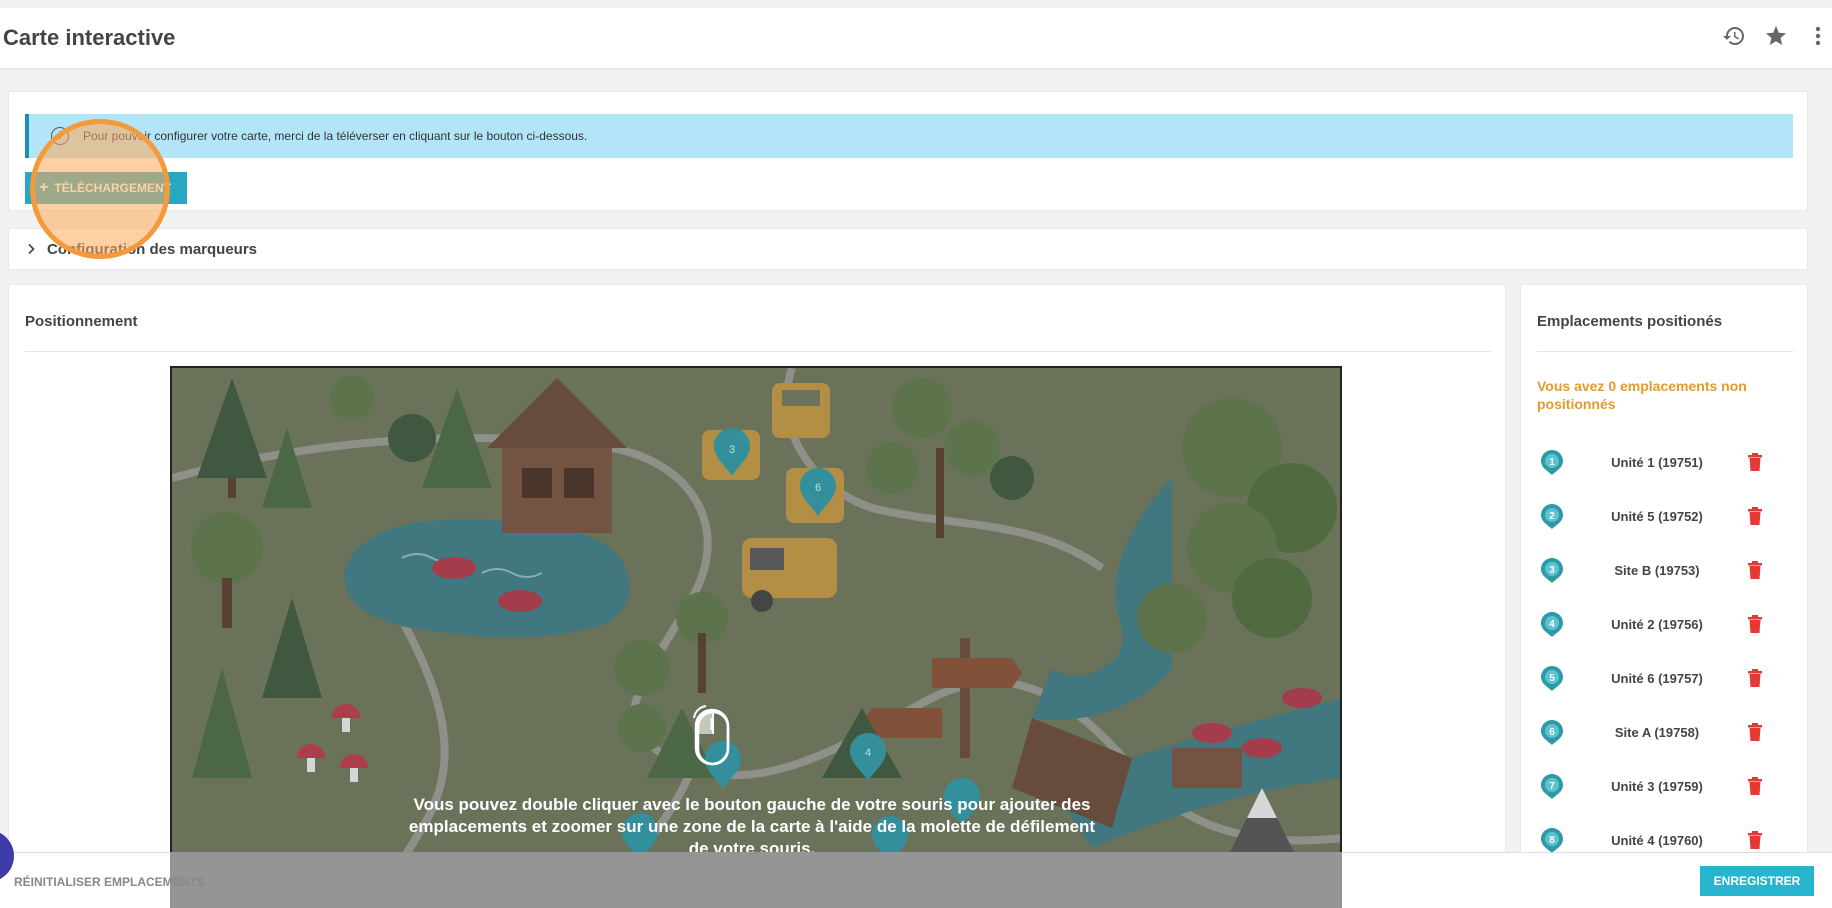 This screenshot has width=1832, height=908. What do you see at coordinates (1818, 36) in the screenshot?
I see `more-vertical-icon` at bounding box center [1818, 36].